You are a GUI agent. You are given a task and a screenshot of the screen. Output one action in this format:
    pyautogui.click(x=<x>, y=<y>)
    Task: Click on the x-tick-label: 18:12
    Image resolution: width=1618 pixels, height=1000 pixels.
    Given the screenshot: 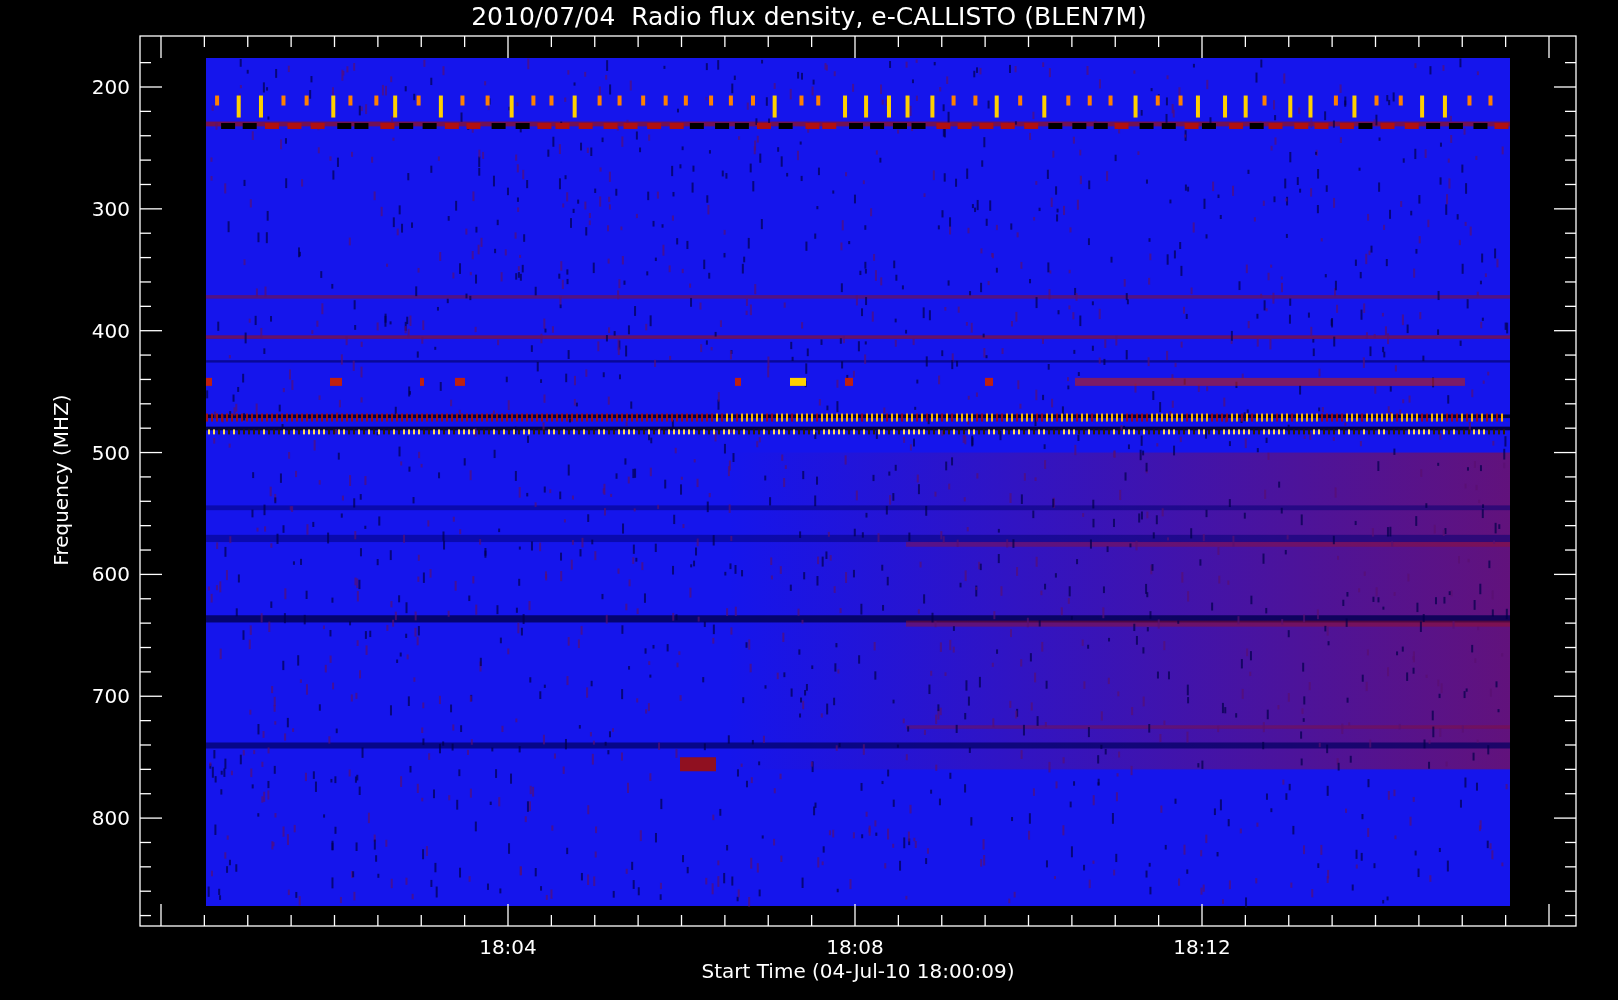 What is the action you would take?
    pyautogui.click(x=1202, y=947)
    